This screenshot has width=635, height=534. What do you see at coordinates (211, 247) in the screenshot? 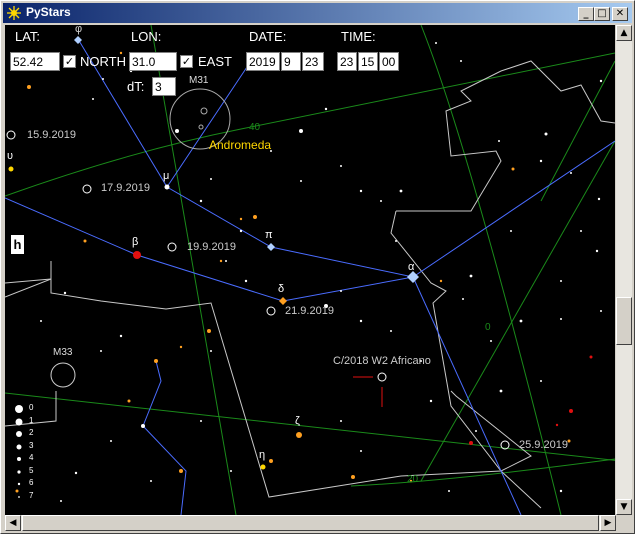
I see `date-19-9: 19.9.2019` at bounding box center [211, 247].